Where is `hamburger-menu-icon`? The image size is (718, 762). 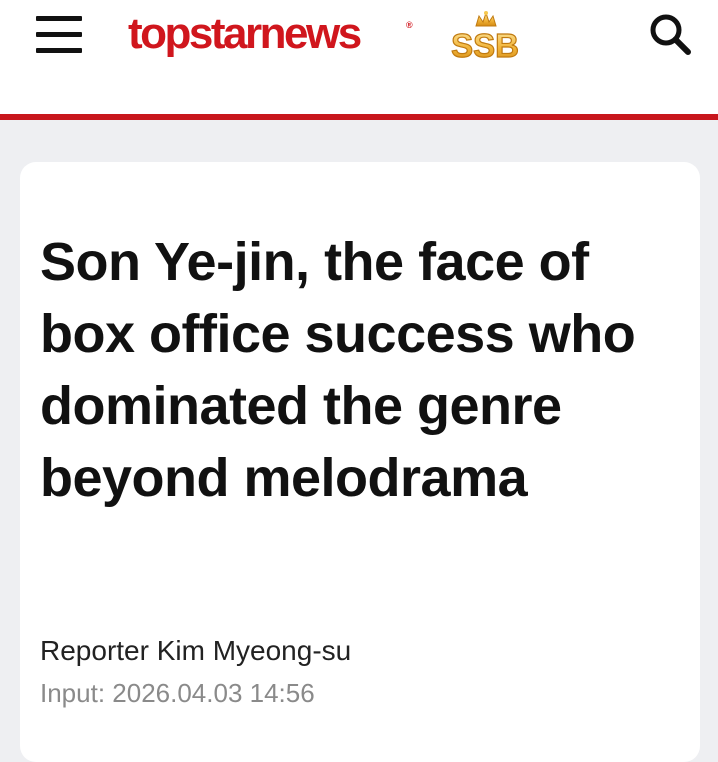
hamburger-menu-icon is located at coordinates (59, 18).